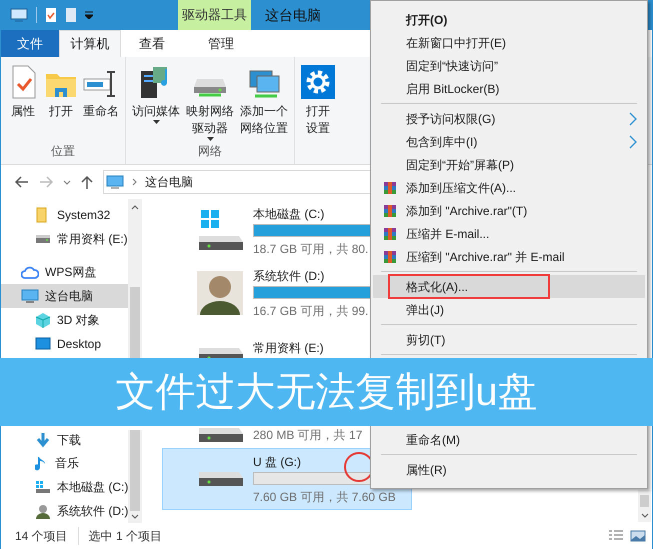 The width and height of the screenshot is (653, 549). I want to click on drive-free-space: 18.7 GB 可用，共 80., so click(310, 249).